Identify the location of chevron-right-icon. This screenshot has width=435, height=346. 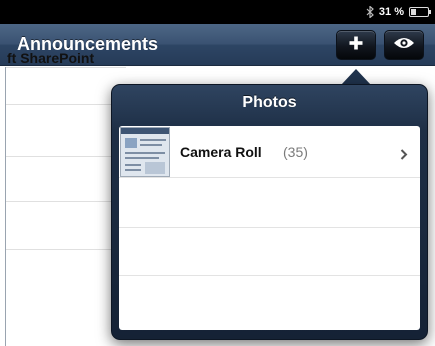
(404, 156).